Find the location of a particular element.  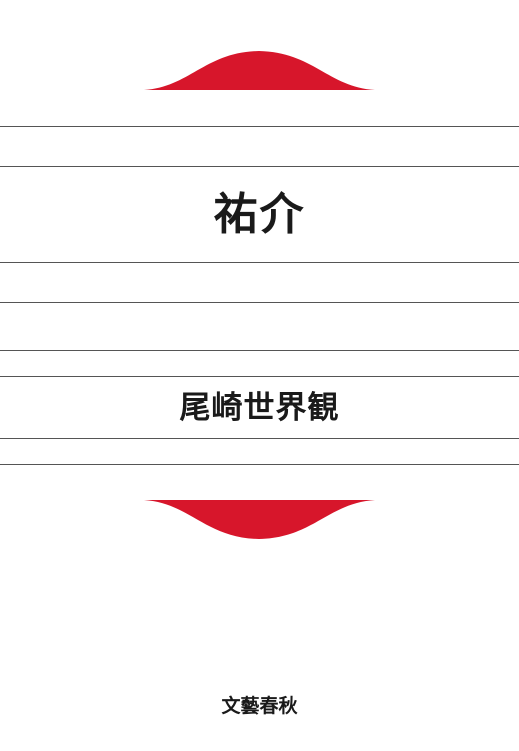

top-red-wave-decoration is located at coordinates (259, 70).